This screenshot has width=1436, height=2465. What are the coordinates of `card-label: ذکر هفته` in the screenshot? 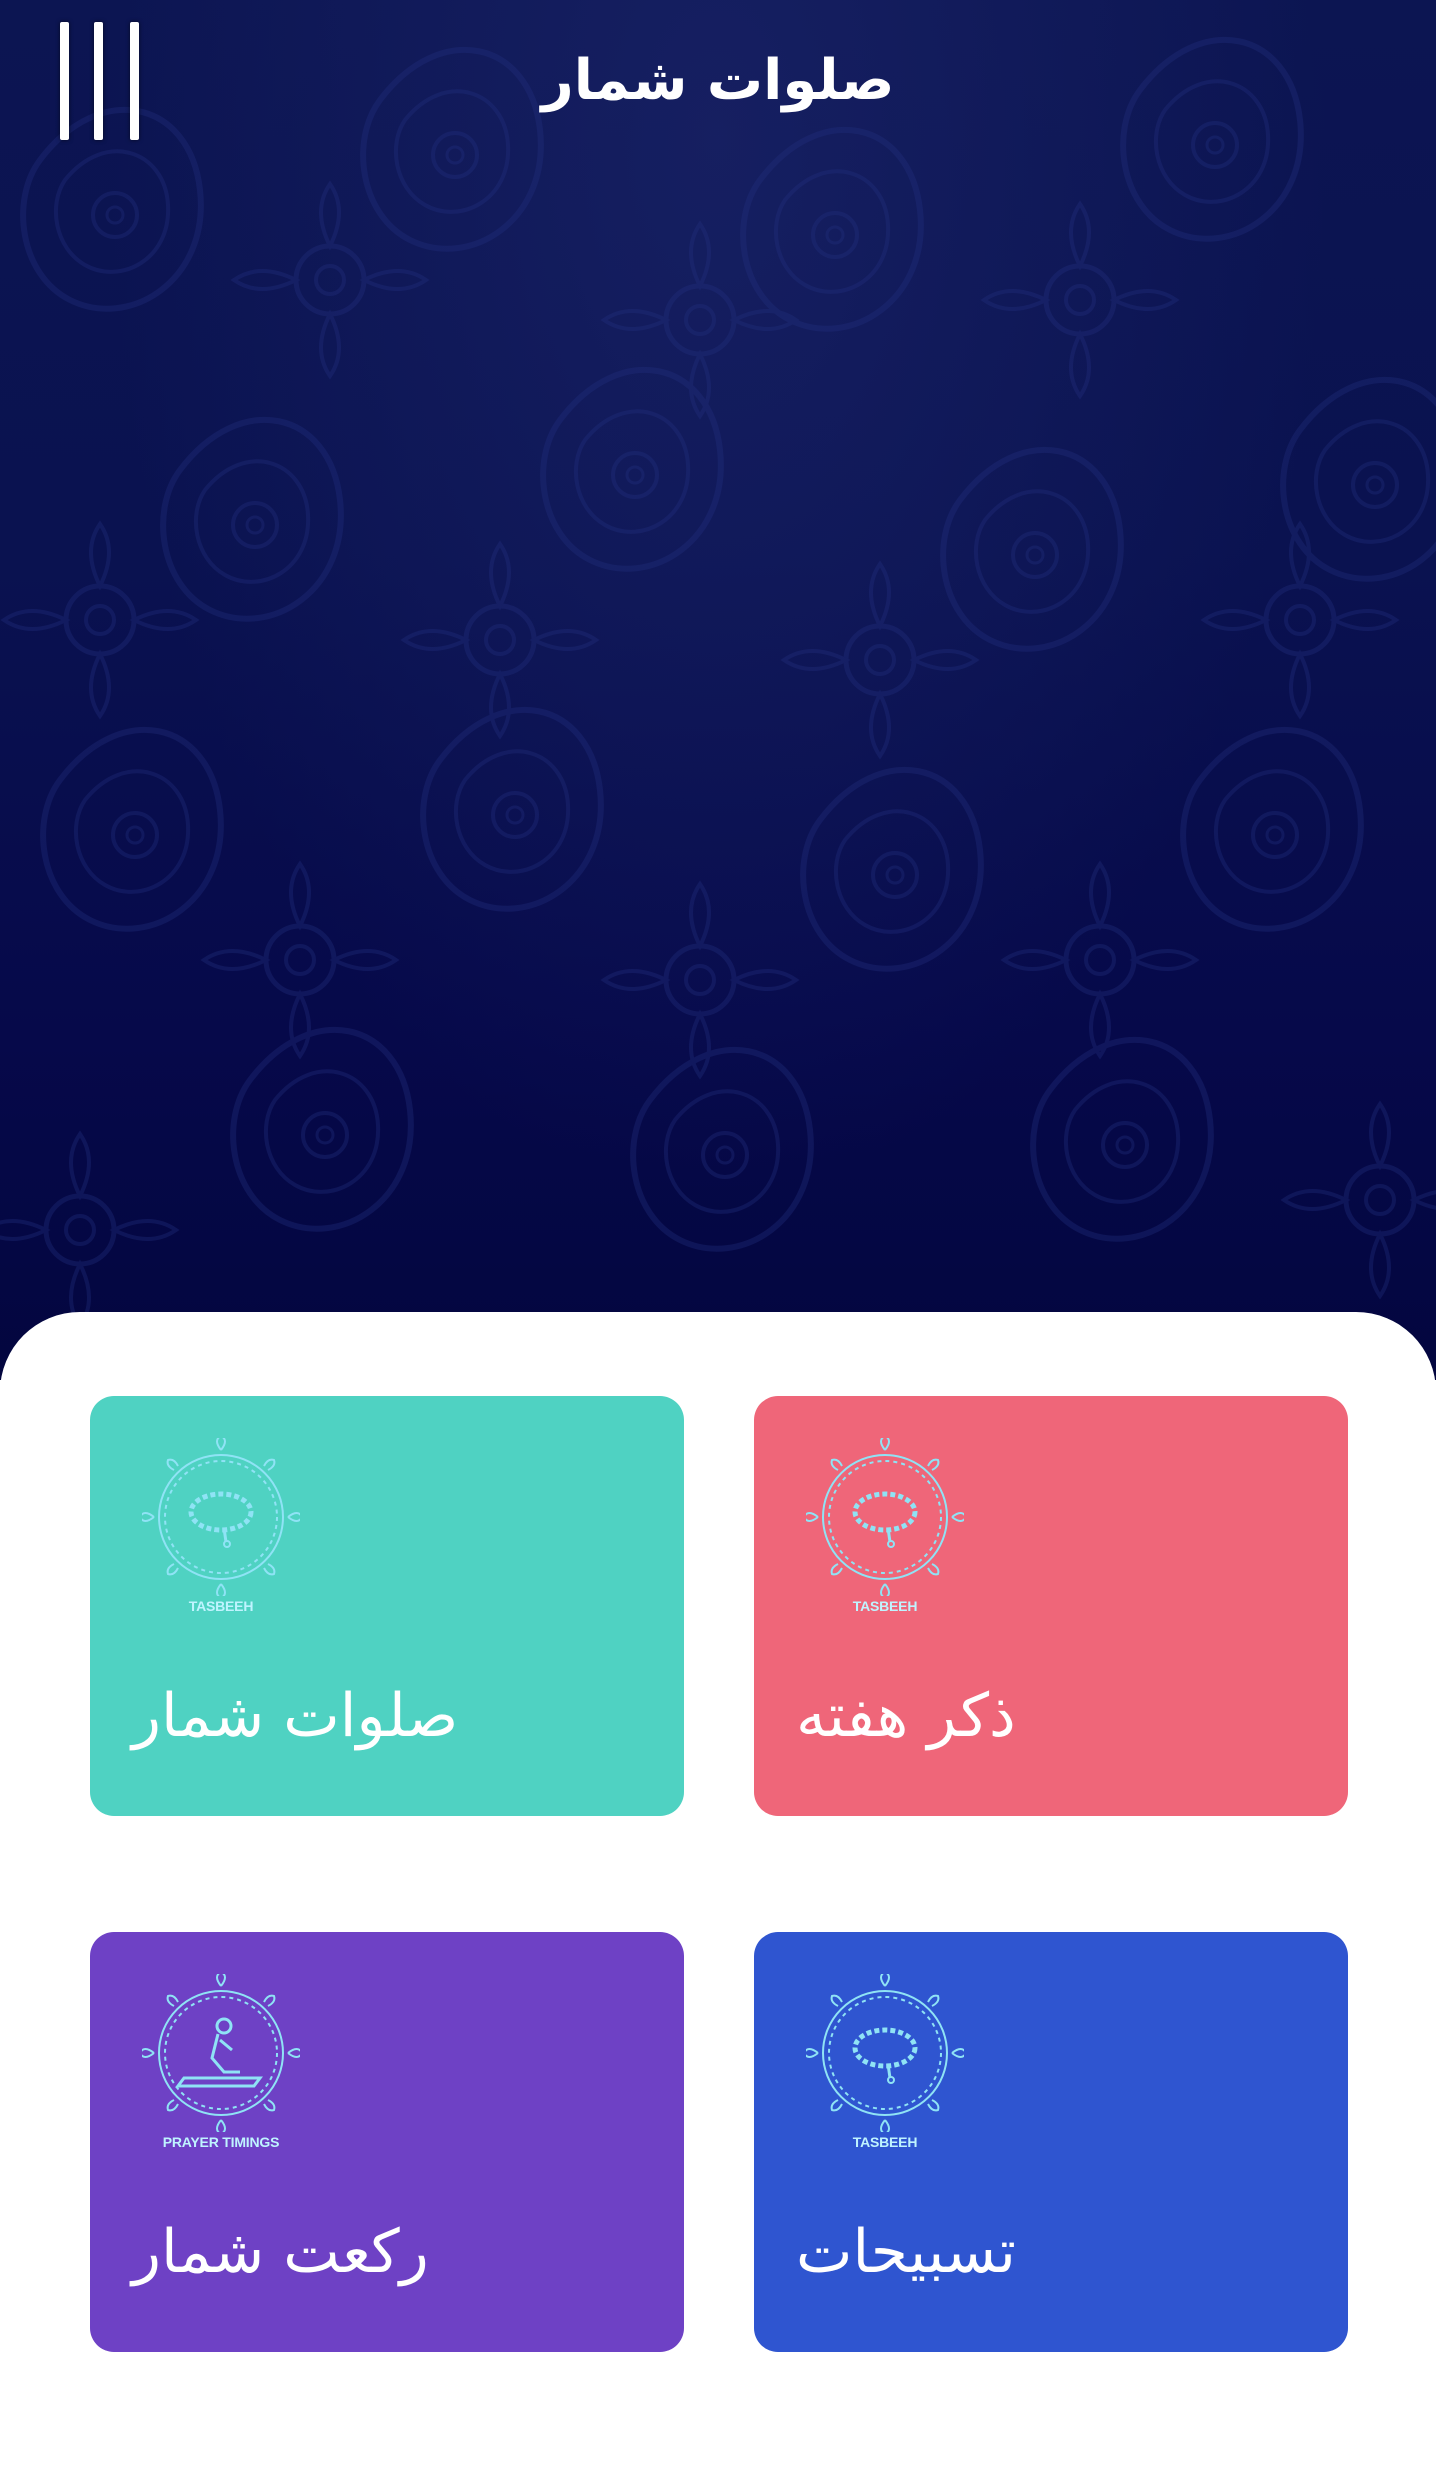 It's located at (906, 1716).